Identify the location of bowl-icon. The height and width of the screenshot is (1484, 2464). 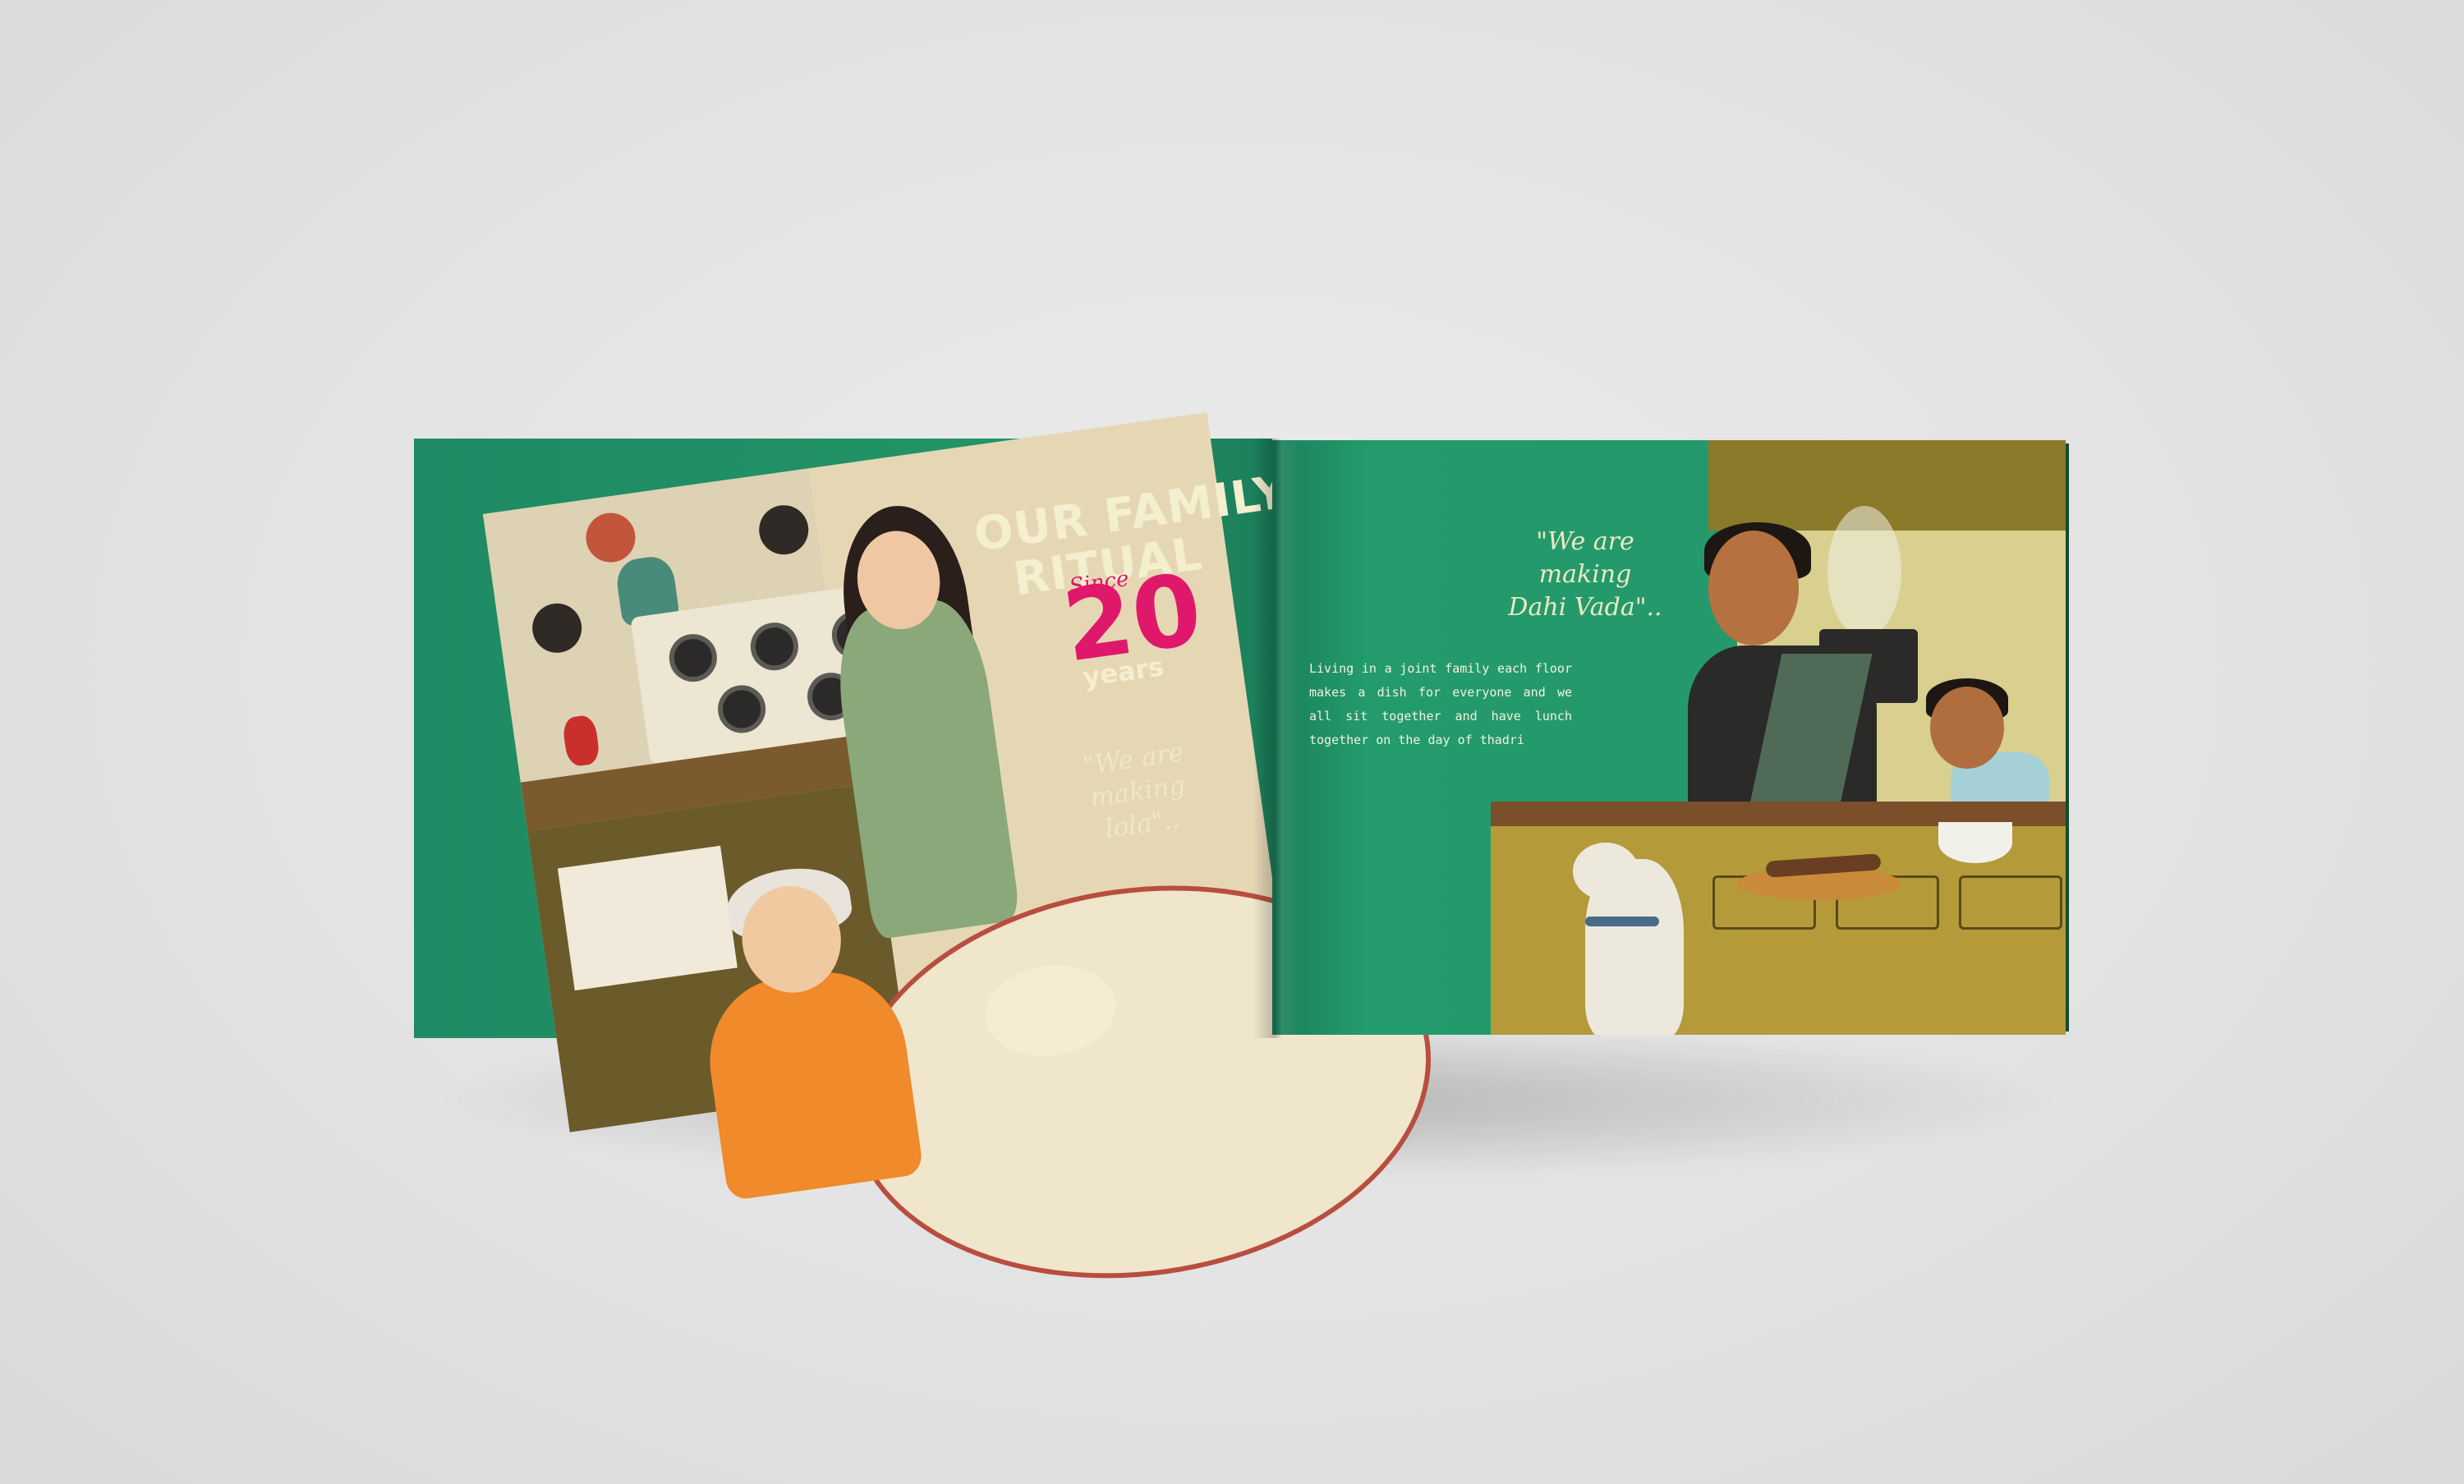
(1975, 843).